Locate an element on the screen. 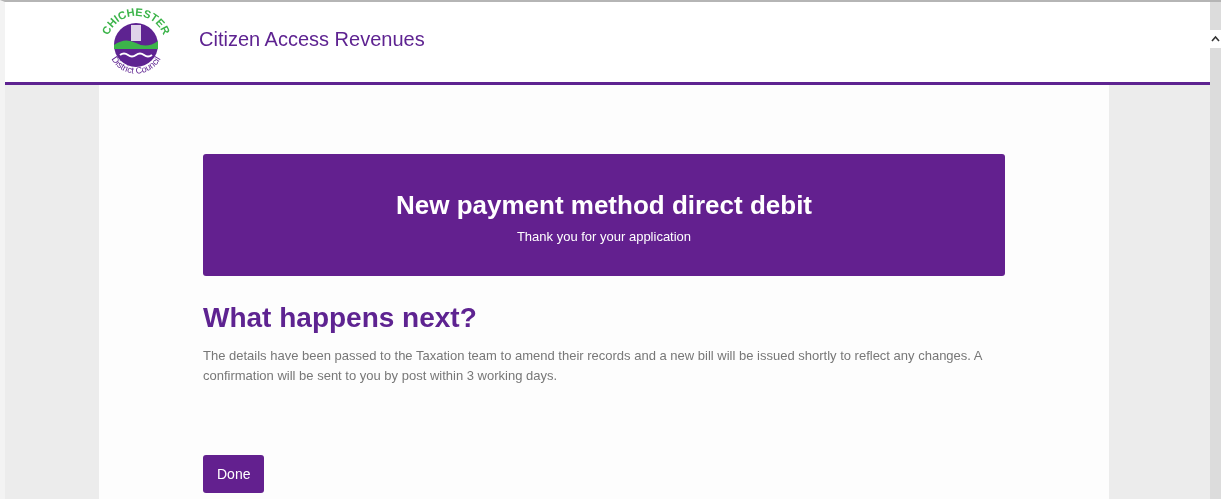 Image resolution: width=1221 pixels, height=499 pixels. done-button: Done is located at coordinates (234, 474).